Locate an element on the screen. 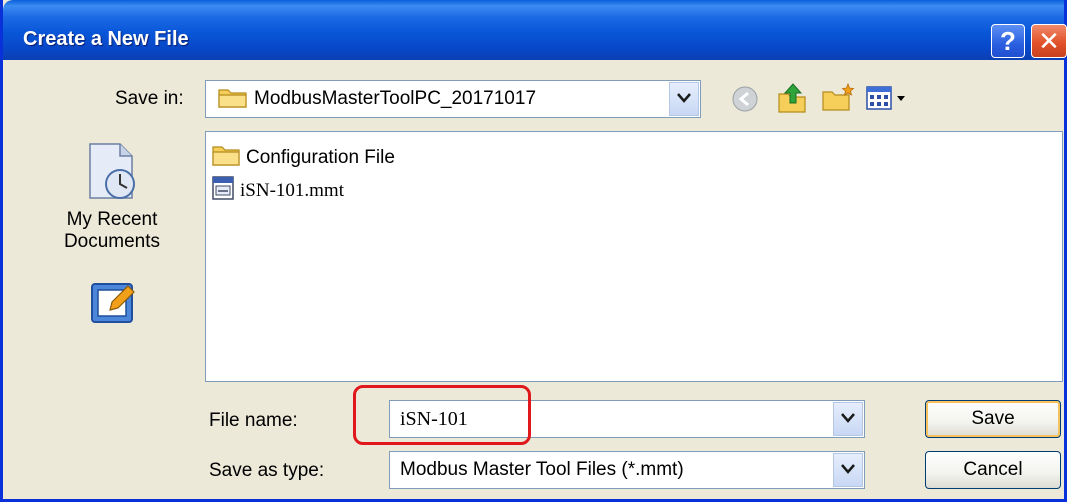 This screenshot has width=1067, height=502. save-in-label: Save in: is located at coordinates (149, 98).